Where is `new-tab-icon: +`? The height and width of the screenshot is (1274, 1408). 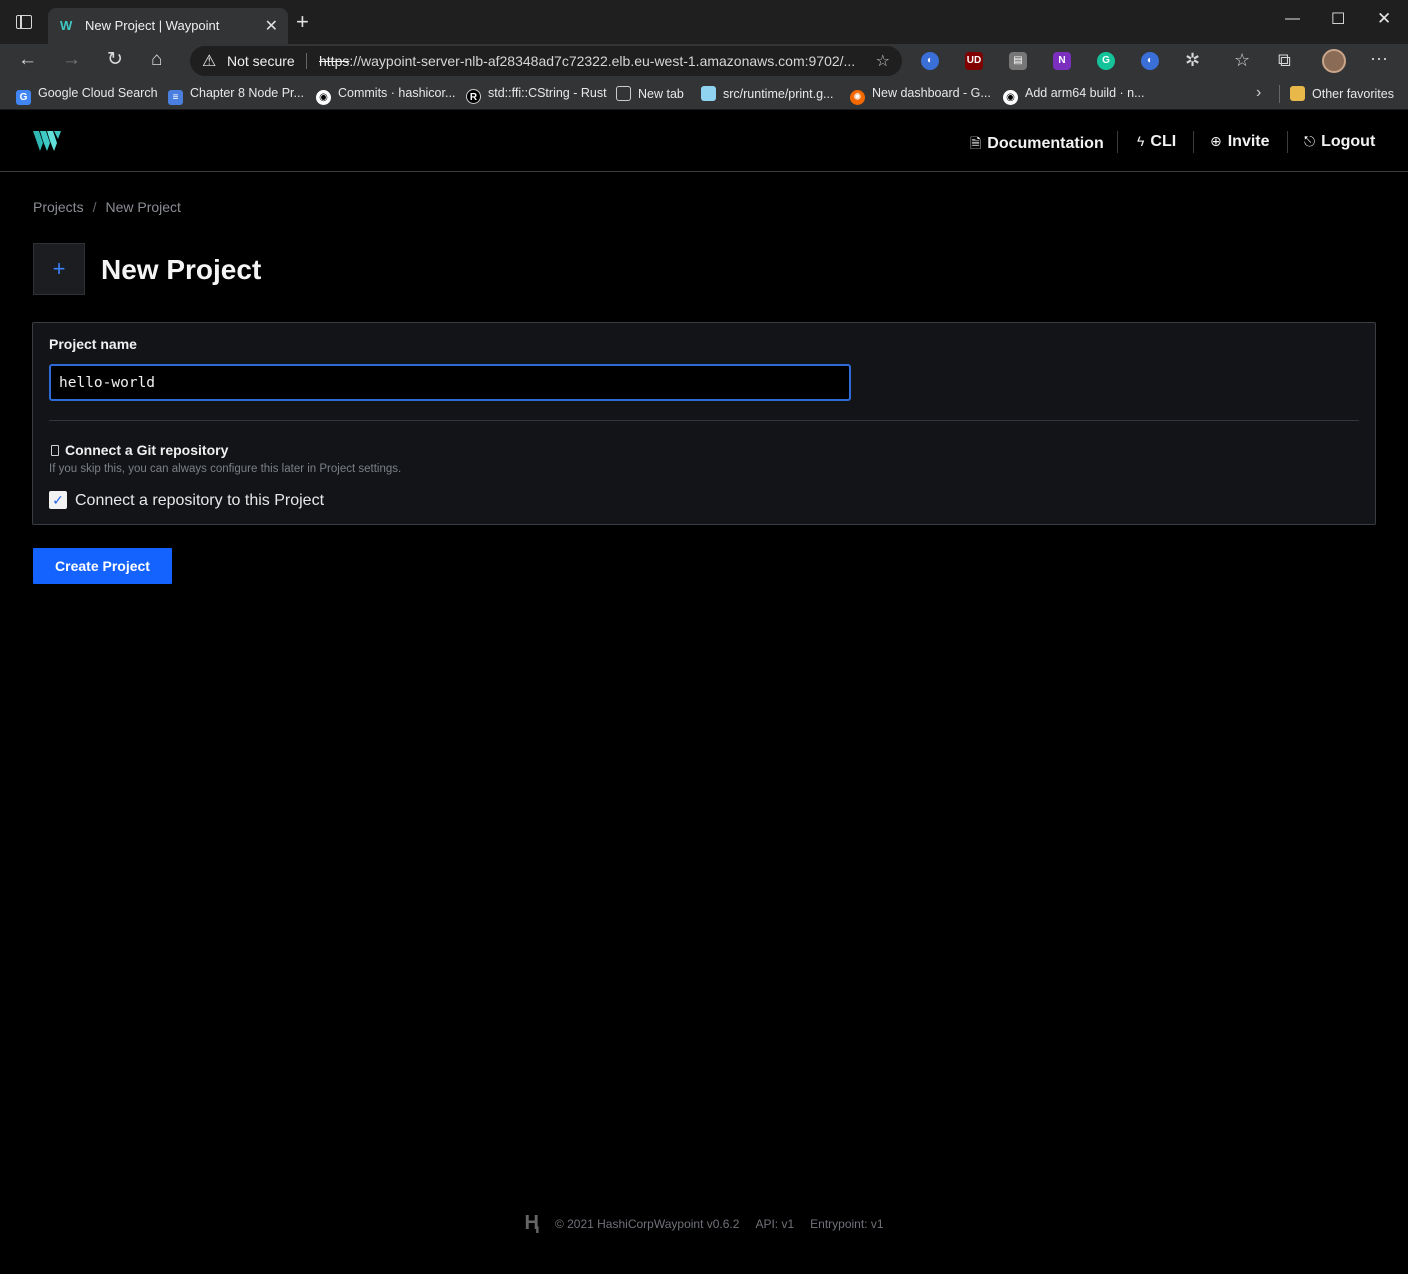 new-tab-icon: + is located at coordinates (302, 22).